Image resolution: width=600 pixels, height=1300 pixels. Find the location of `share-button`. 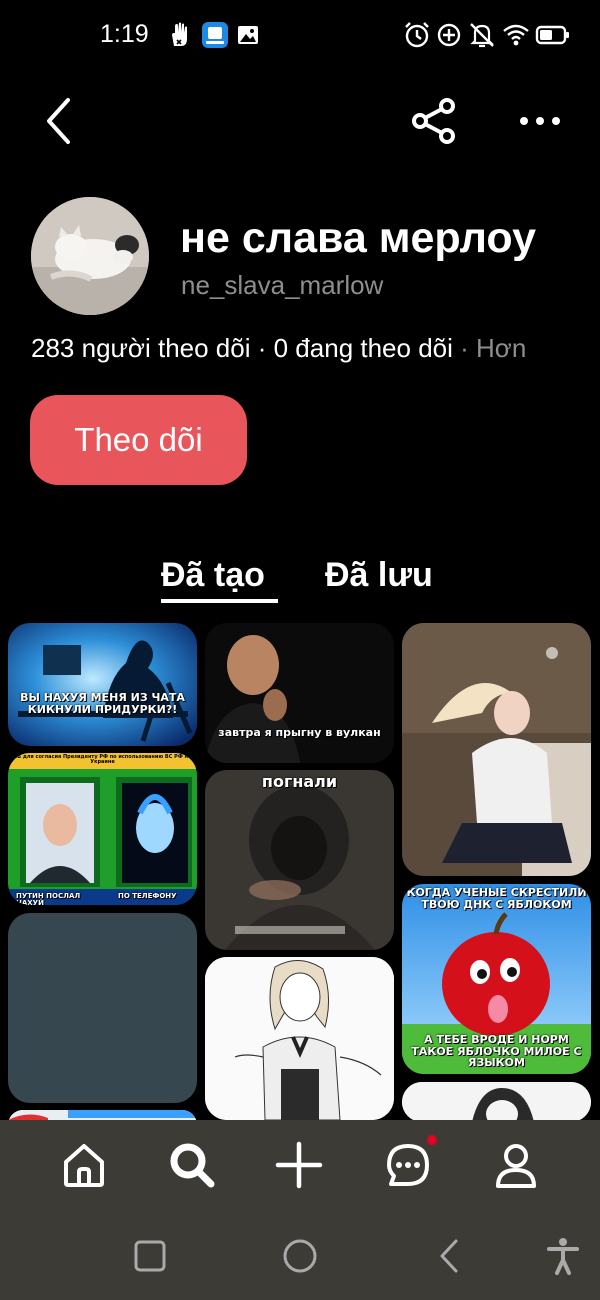

share-button is located at coordinates (434, 121).